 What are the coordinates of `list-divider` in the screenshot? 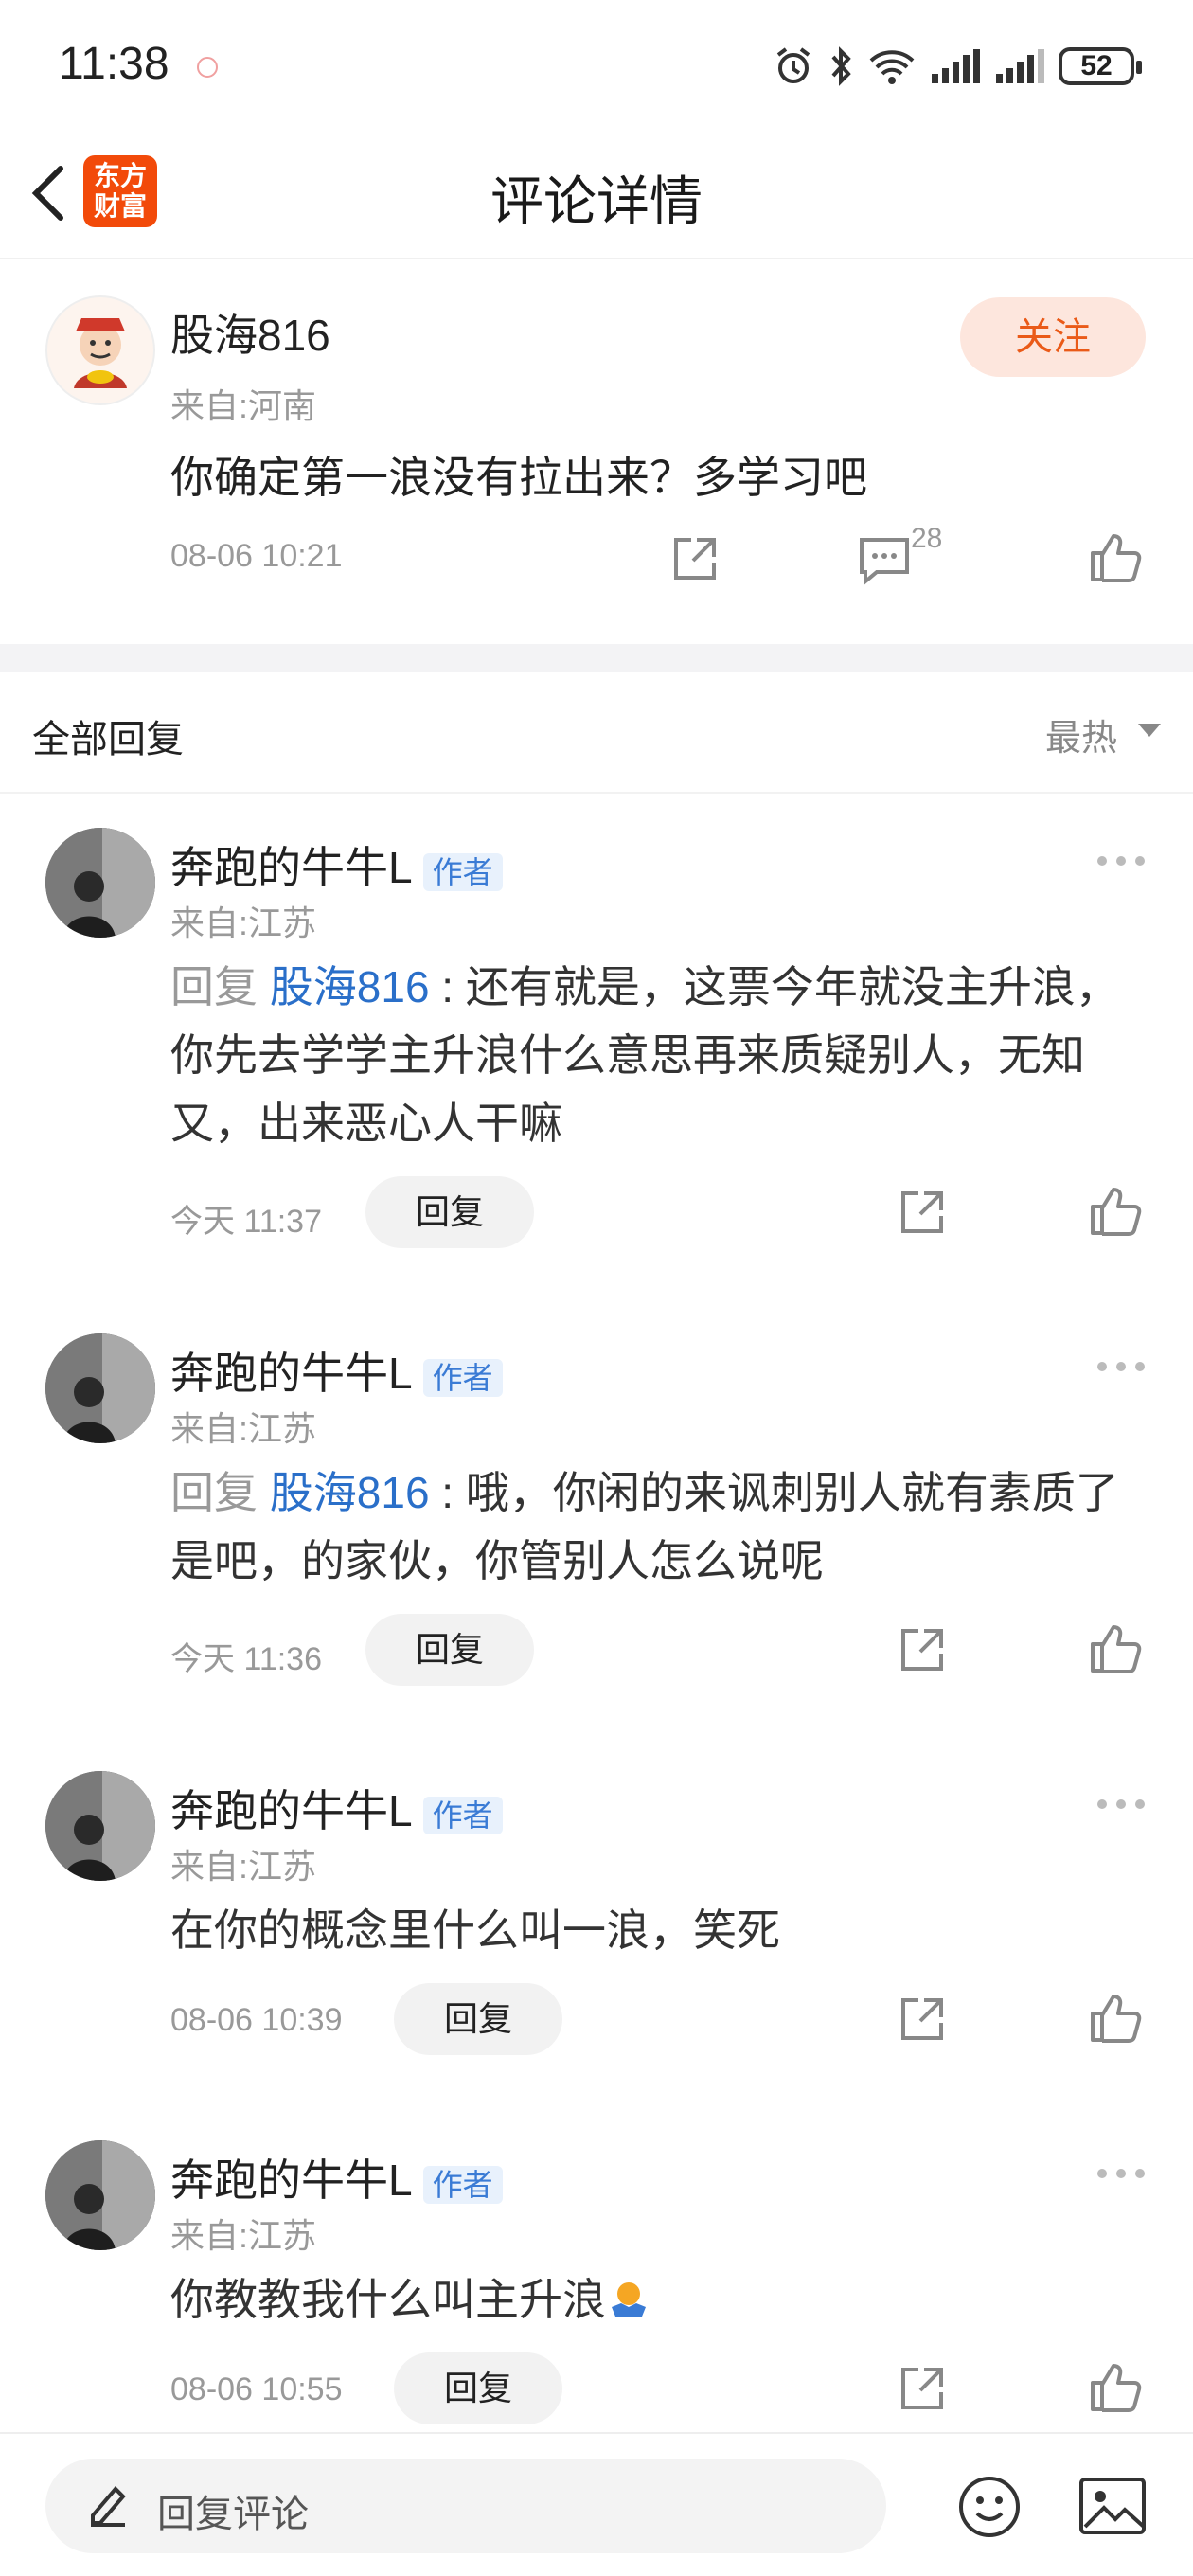 It's located at (596, 793).